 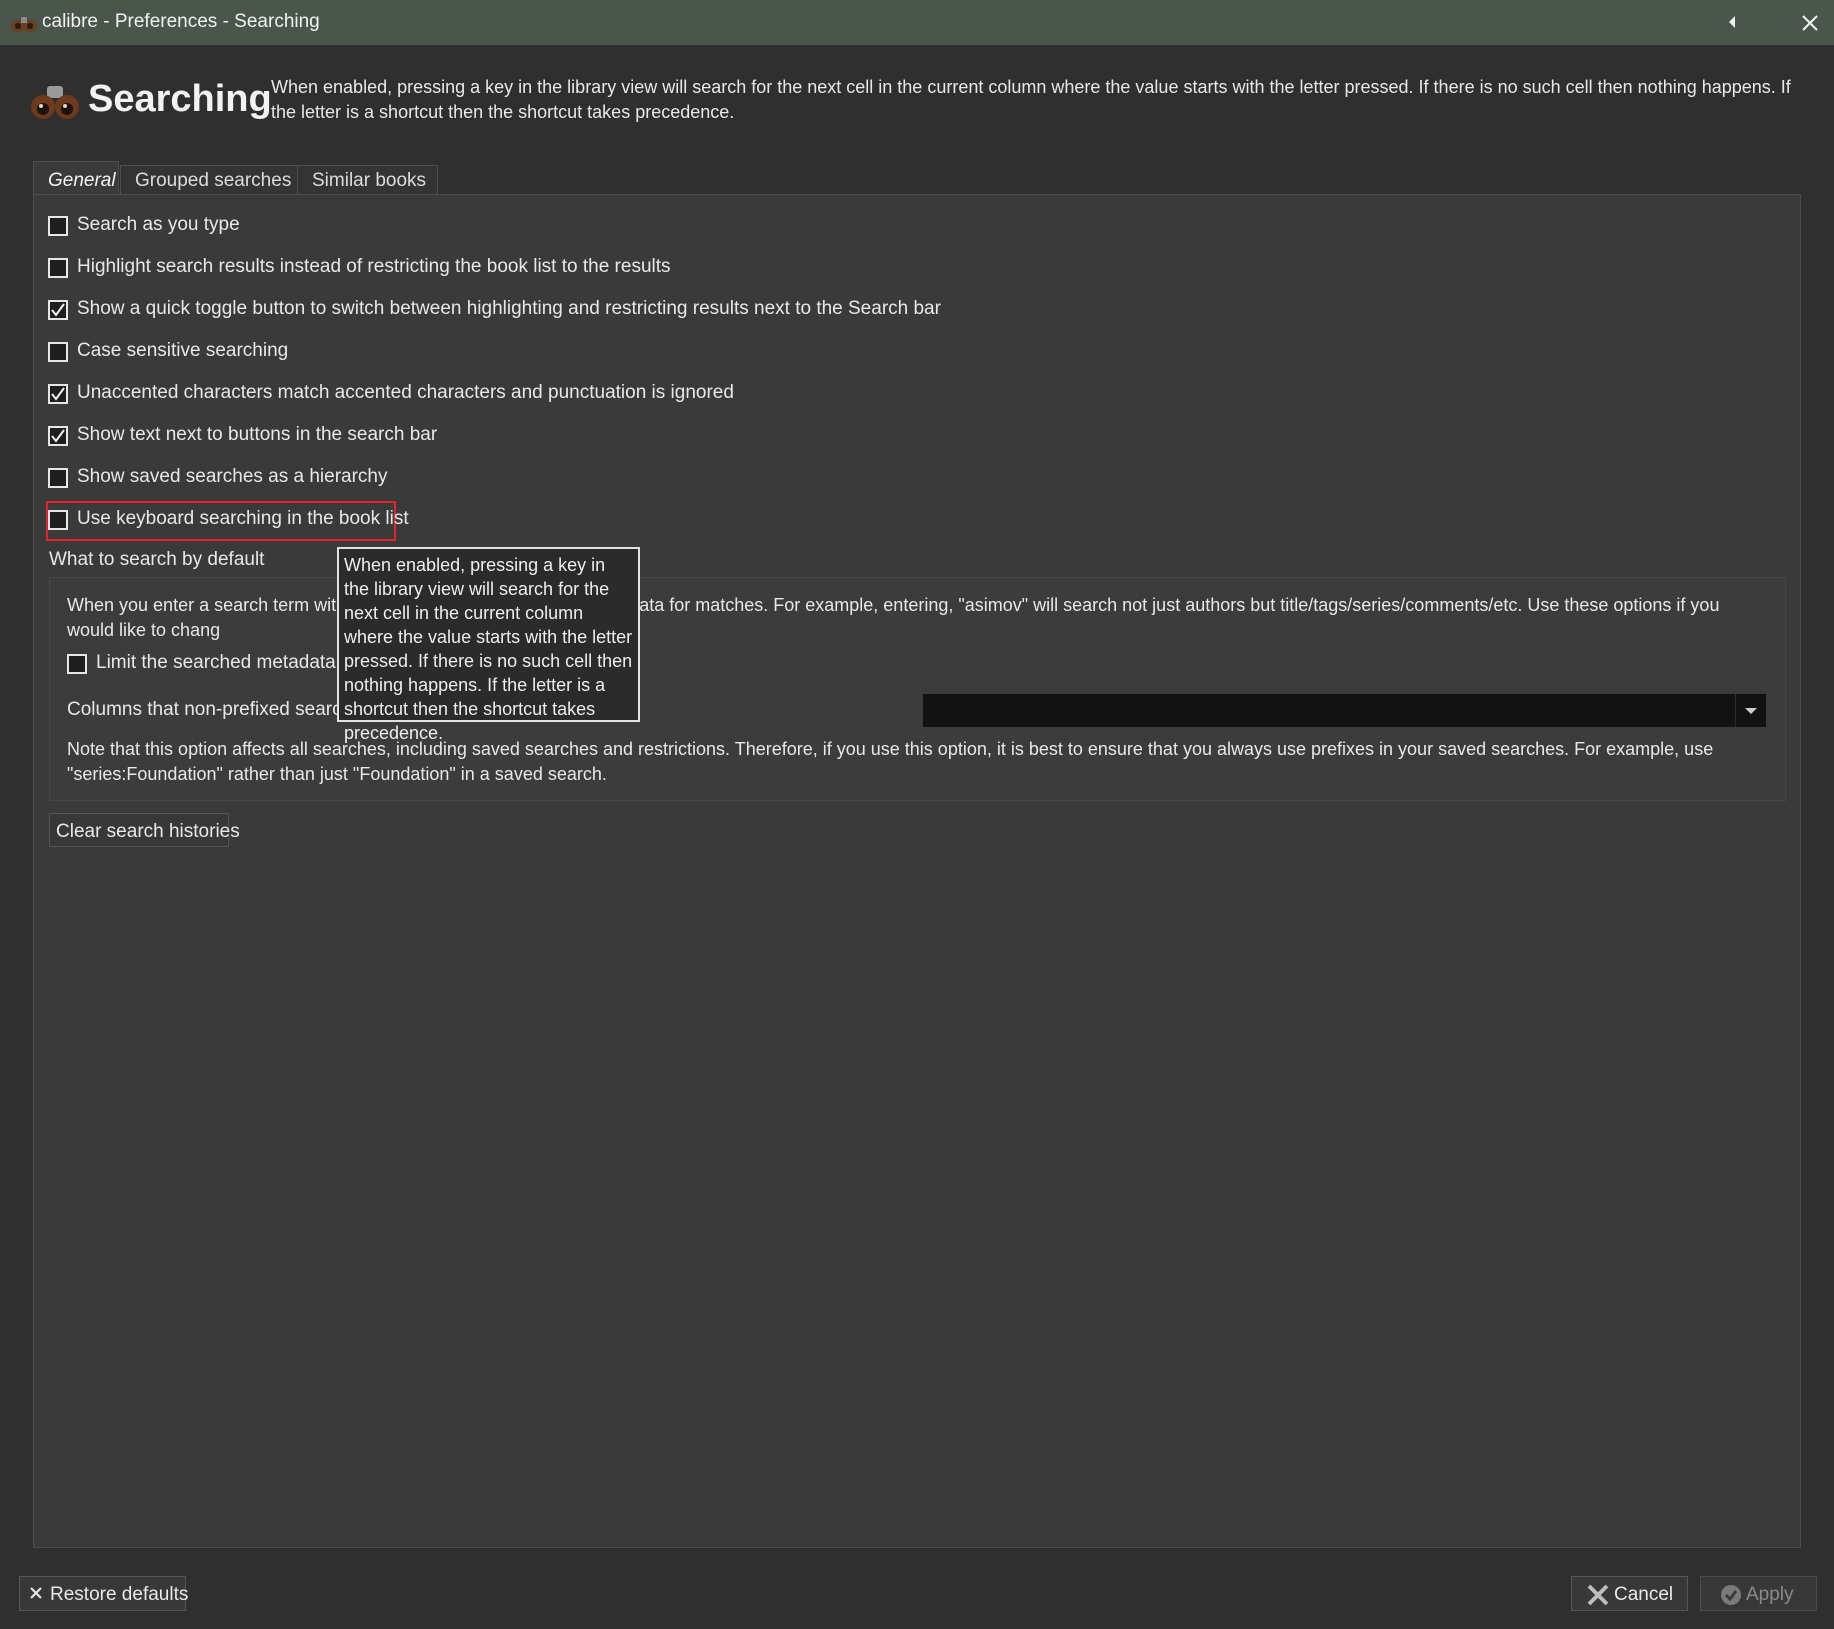 What do you see at coordinates (1598, 1595) in the screenshot?
I see `cancel-x-icon` at bounding box center [1598, 1595].